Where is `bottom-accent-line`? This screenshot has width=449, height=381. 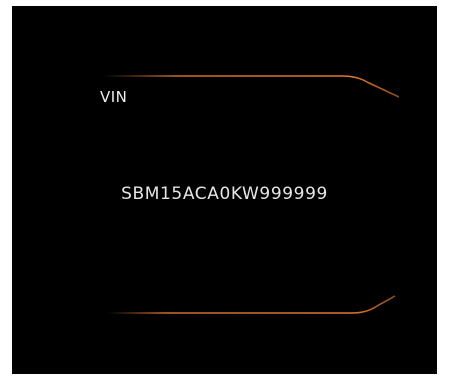 bottom-accent-line is located at coordinates (251, 304).